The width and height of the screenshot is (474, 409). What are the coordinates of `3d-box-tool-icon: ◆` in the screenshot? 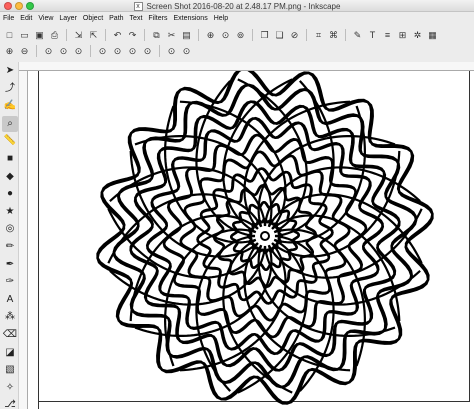 It's located at (10, 177).